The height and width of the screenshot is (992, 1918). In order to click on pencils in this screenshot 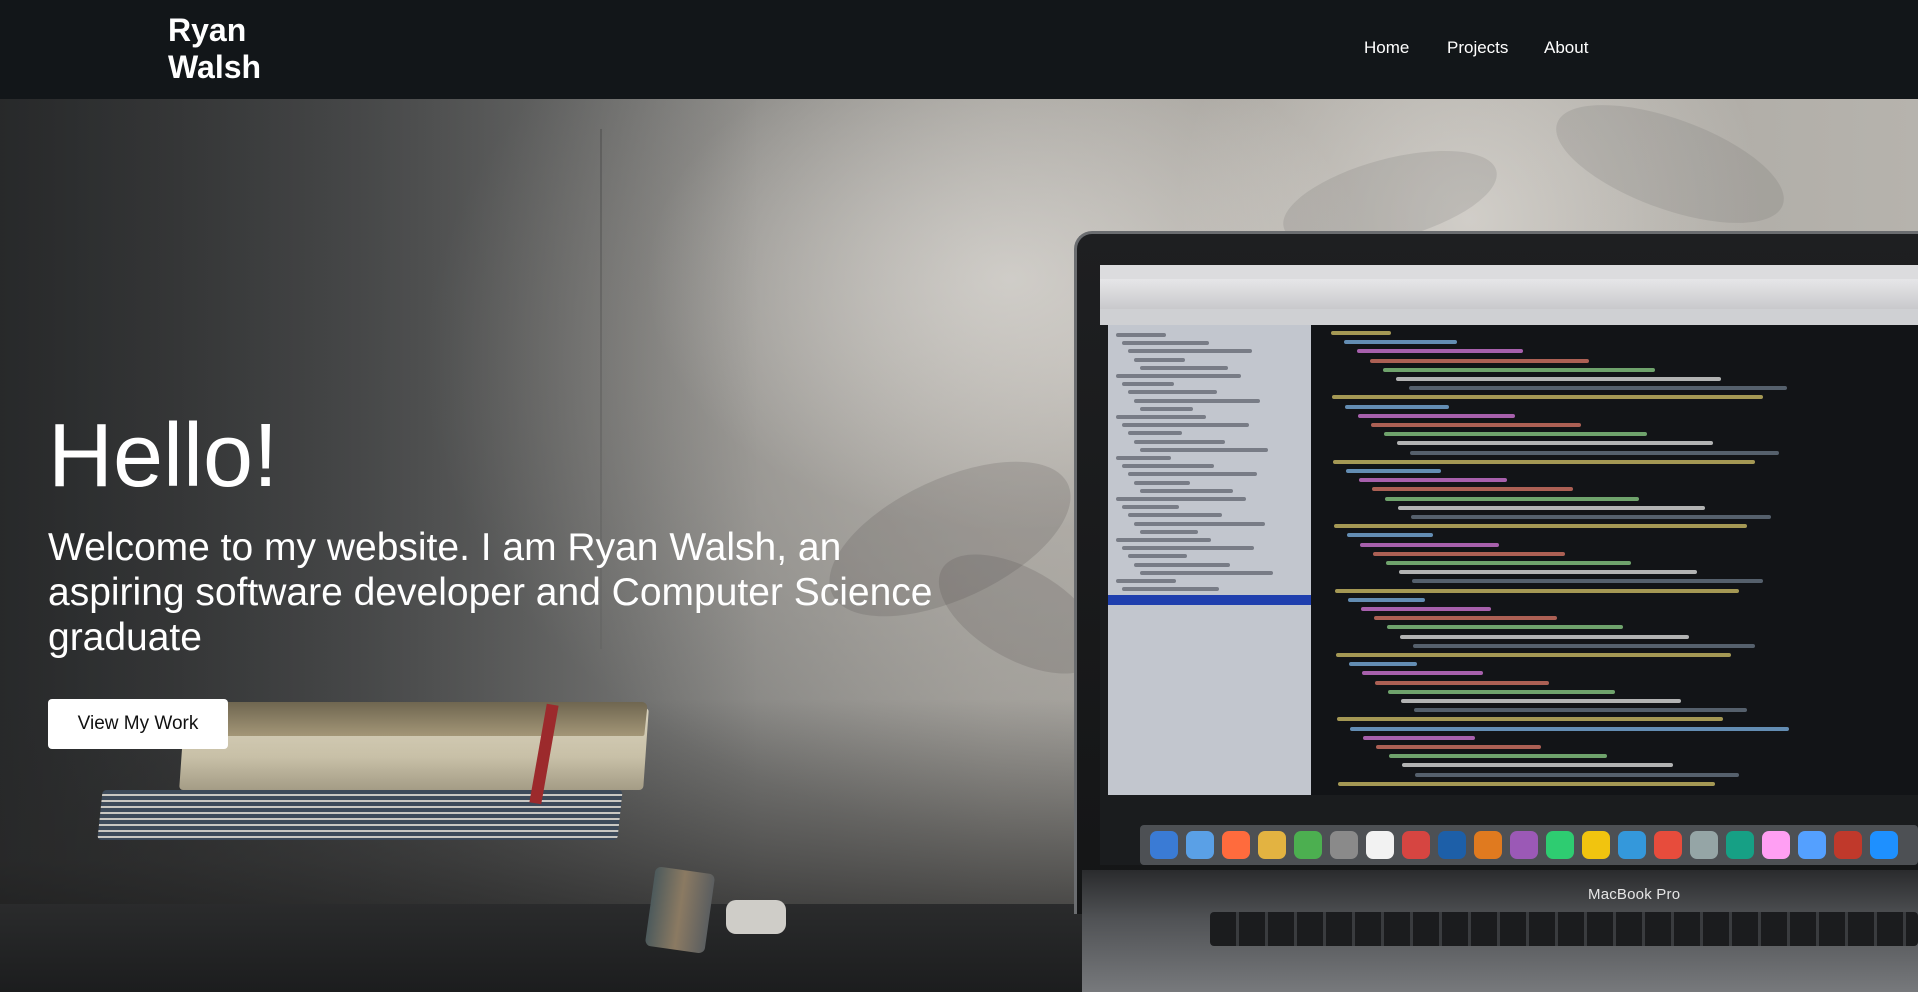, I will do `click(680, 910)`.